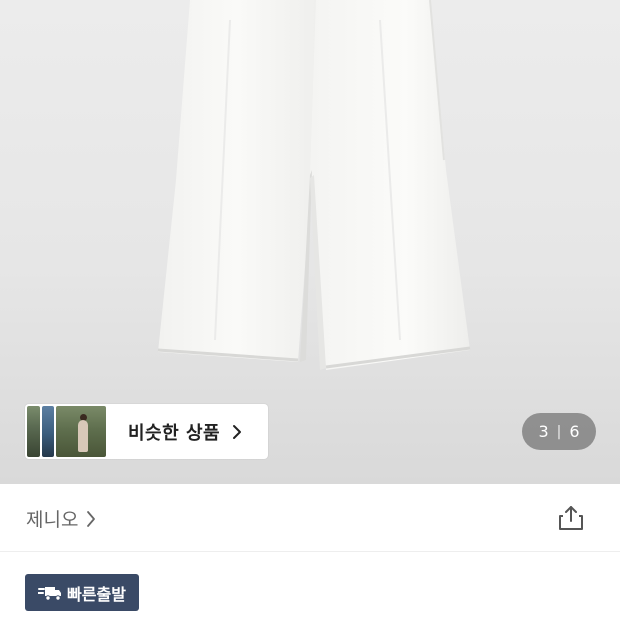  What do you see at coordinates (50, 593) in the screenshot?
I see `truck-icon` at bounding box center [50, 593].